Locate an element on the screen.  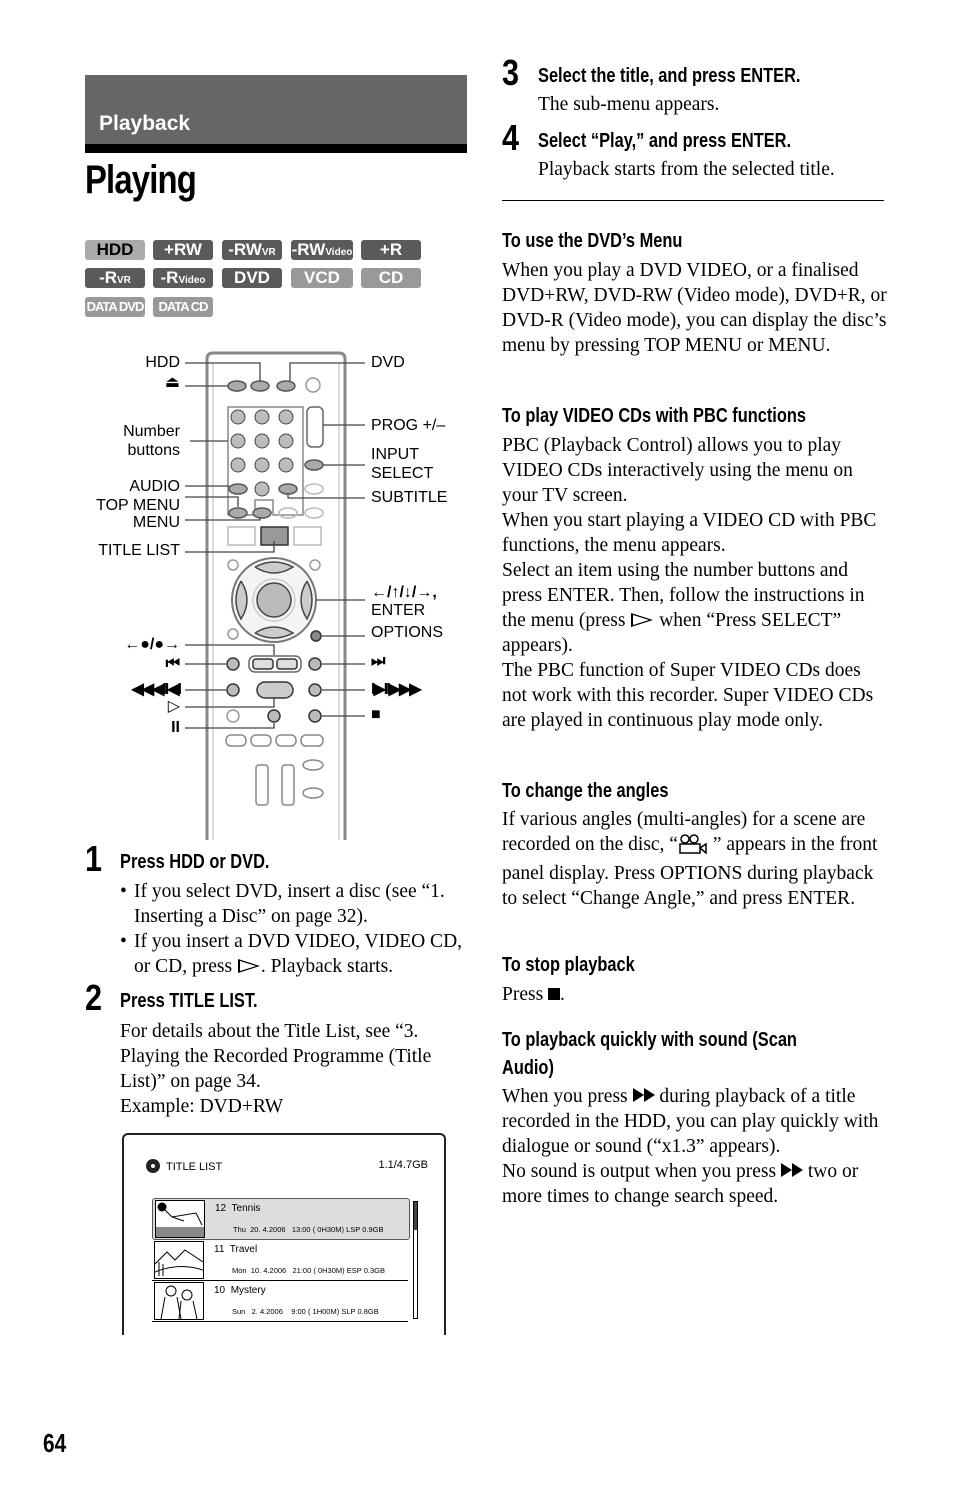
stop-icon is located at coordinates (554, 994).